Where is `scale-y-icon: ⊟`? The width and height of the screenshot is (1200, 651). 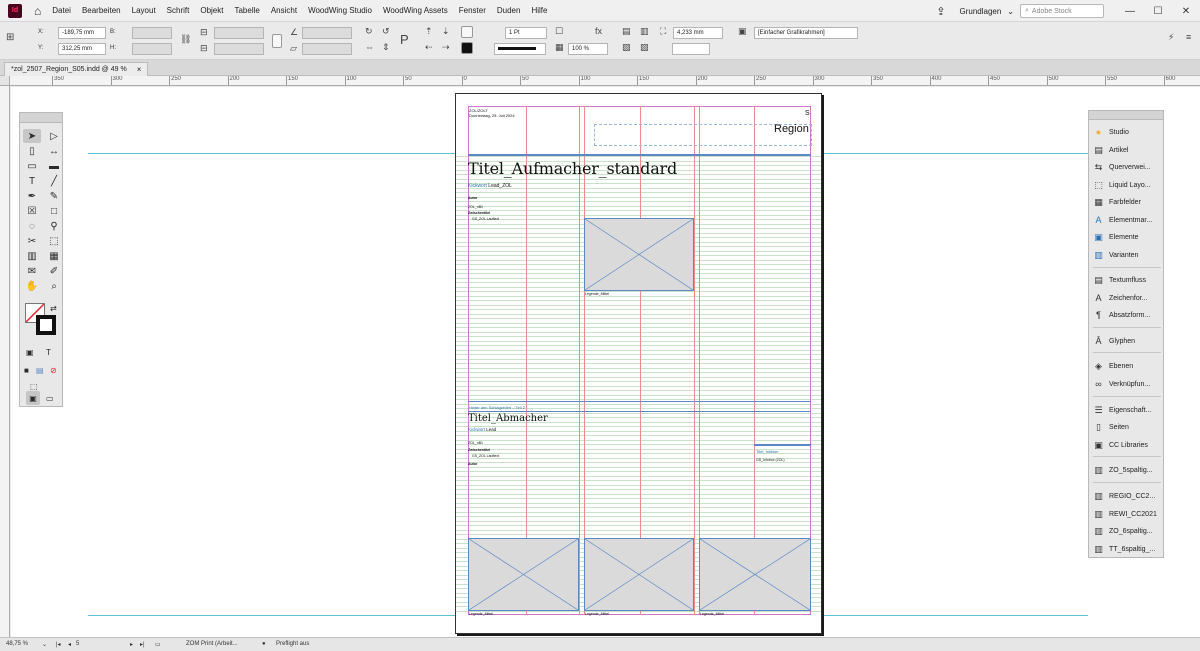 scale-y-icon: ⊟ is located at coordinates (204, 48).